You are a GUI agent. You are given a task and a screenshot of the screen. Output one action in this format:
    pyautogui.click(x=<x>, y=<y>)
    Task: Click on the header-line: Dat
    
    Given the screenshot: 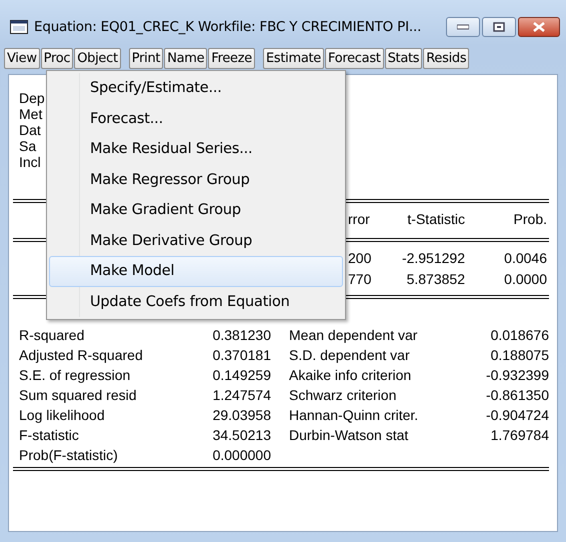 What is the action you would take?
    pyautogui.click(x=30, y=130)
    